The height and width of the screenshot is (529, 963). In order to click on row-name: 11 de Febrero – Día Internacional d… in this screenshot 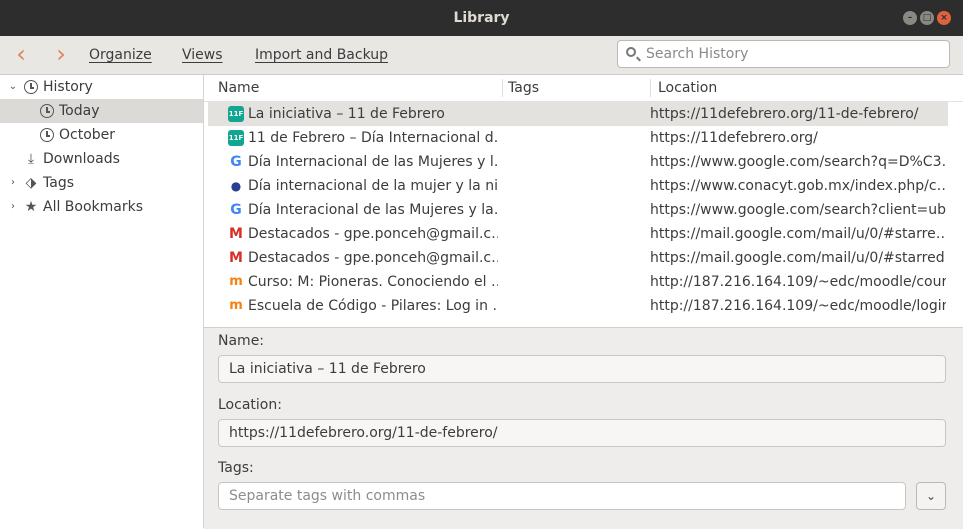, I will do `click(373, 138)`.